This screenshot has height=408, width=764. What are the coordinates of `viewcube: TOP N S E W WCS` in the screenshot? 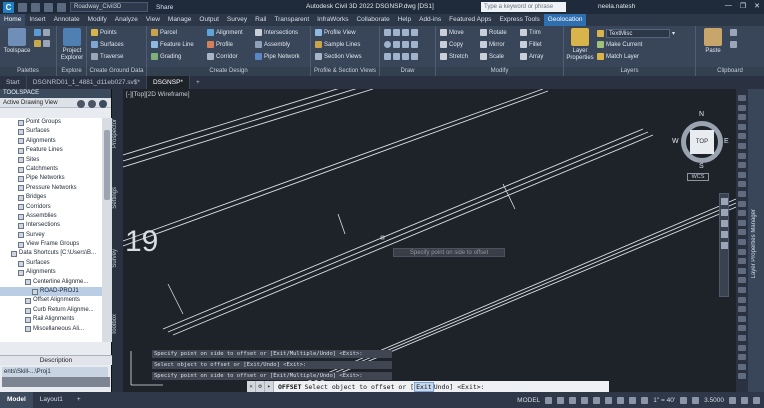 It's located at (700, 146).